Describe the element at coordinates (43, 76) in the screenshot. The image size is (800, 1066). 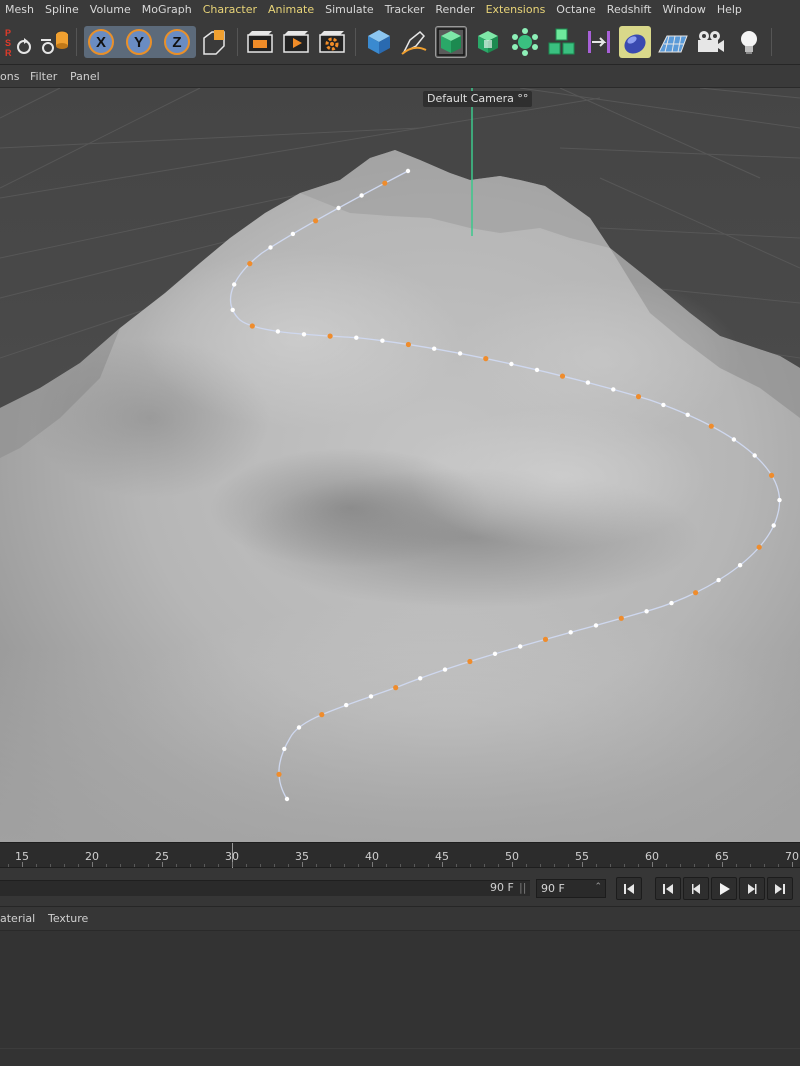
I see `viewport-menu-filter: Filter` at that location.